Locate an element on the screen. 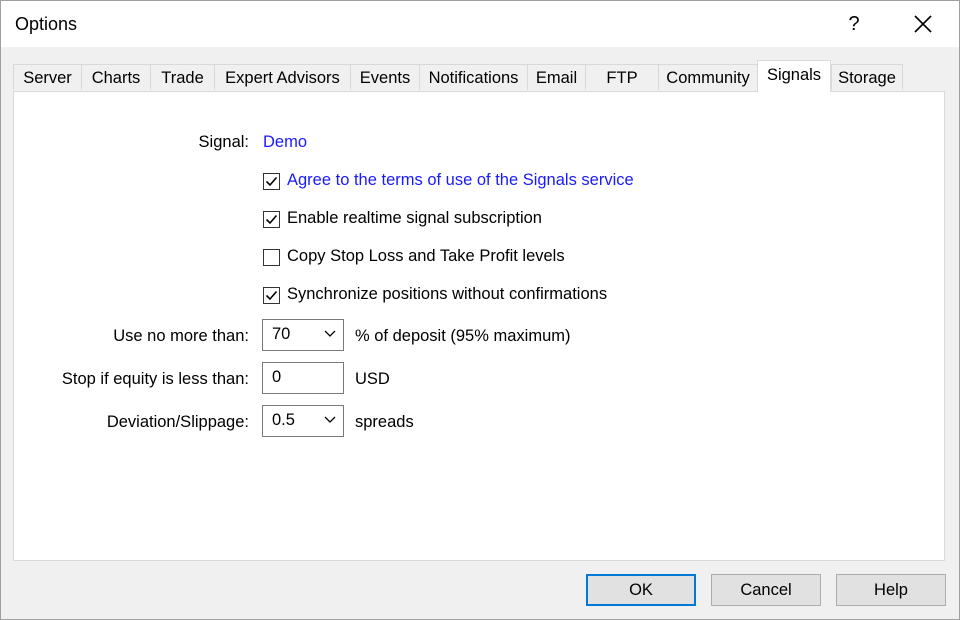 This screenshot has width=960, height=620. deviation-value: 0.5 is located at coordinates (283, 420).